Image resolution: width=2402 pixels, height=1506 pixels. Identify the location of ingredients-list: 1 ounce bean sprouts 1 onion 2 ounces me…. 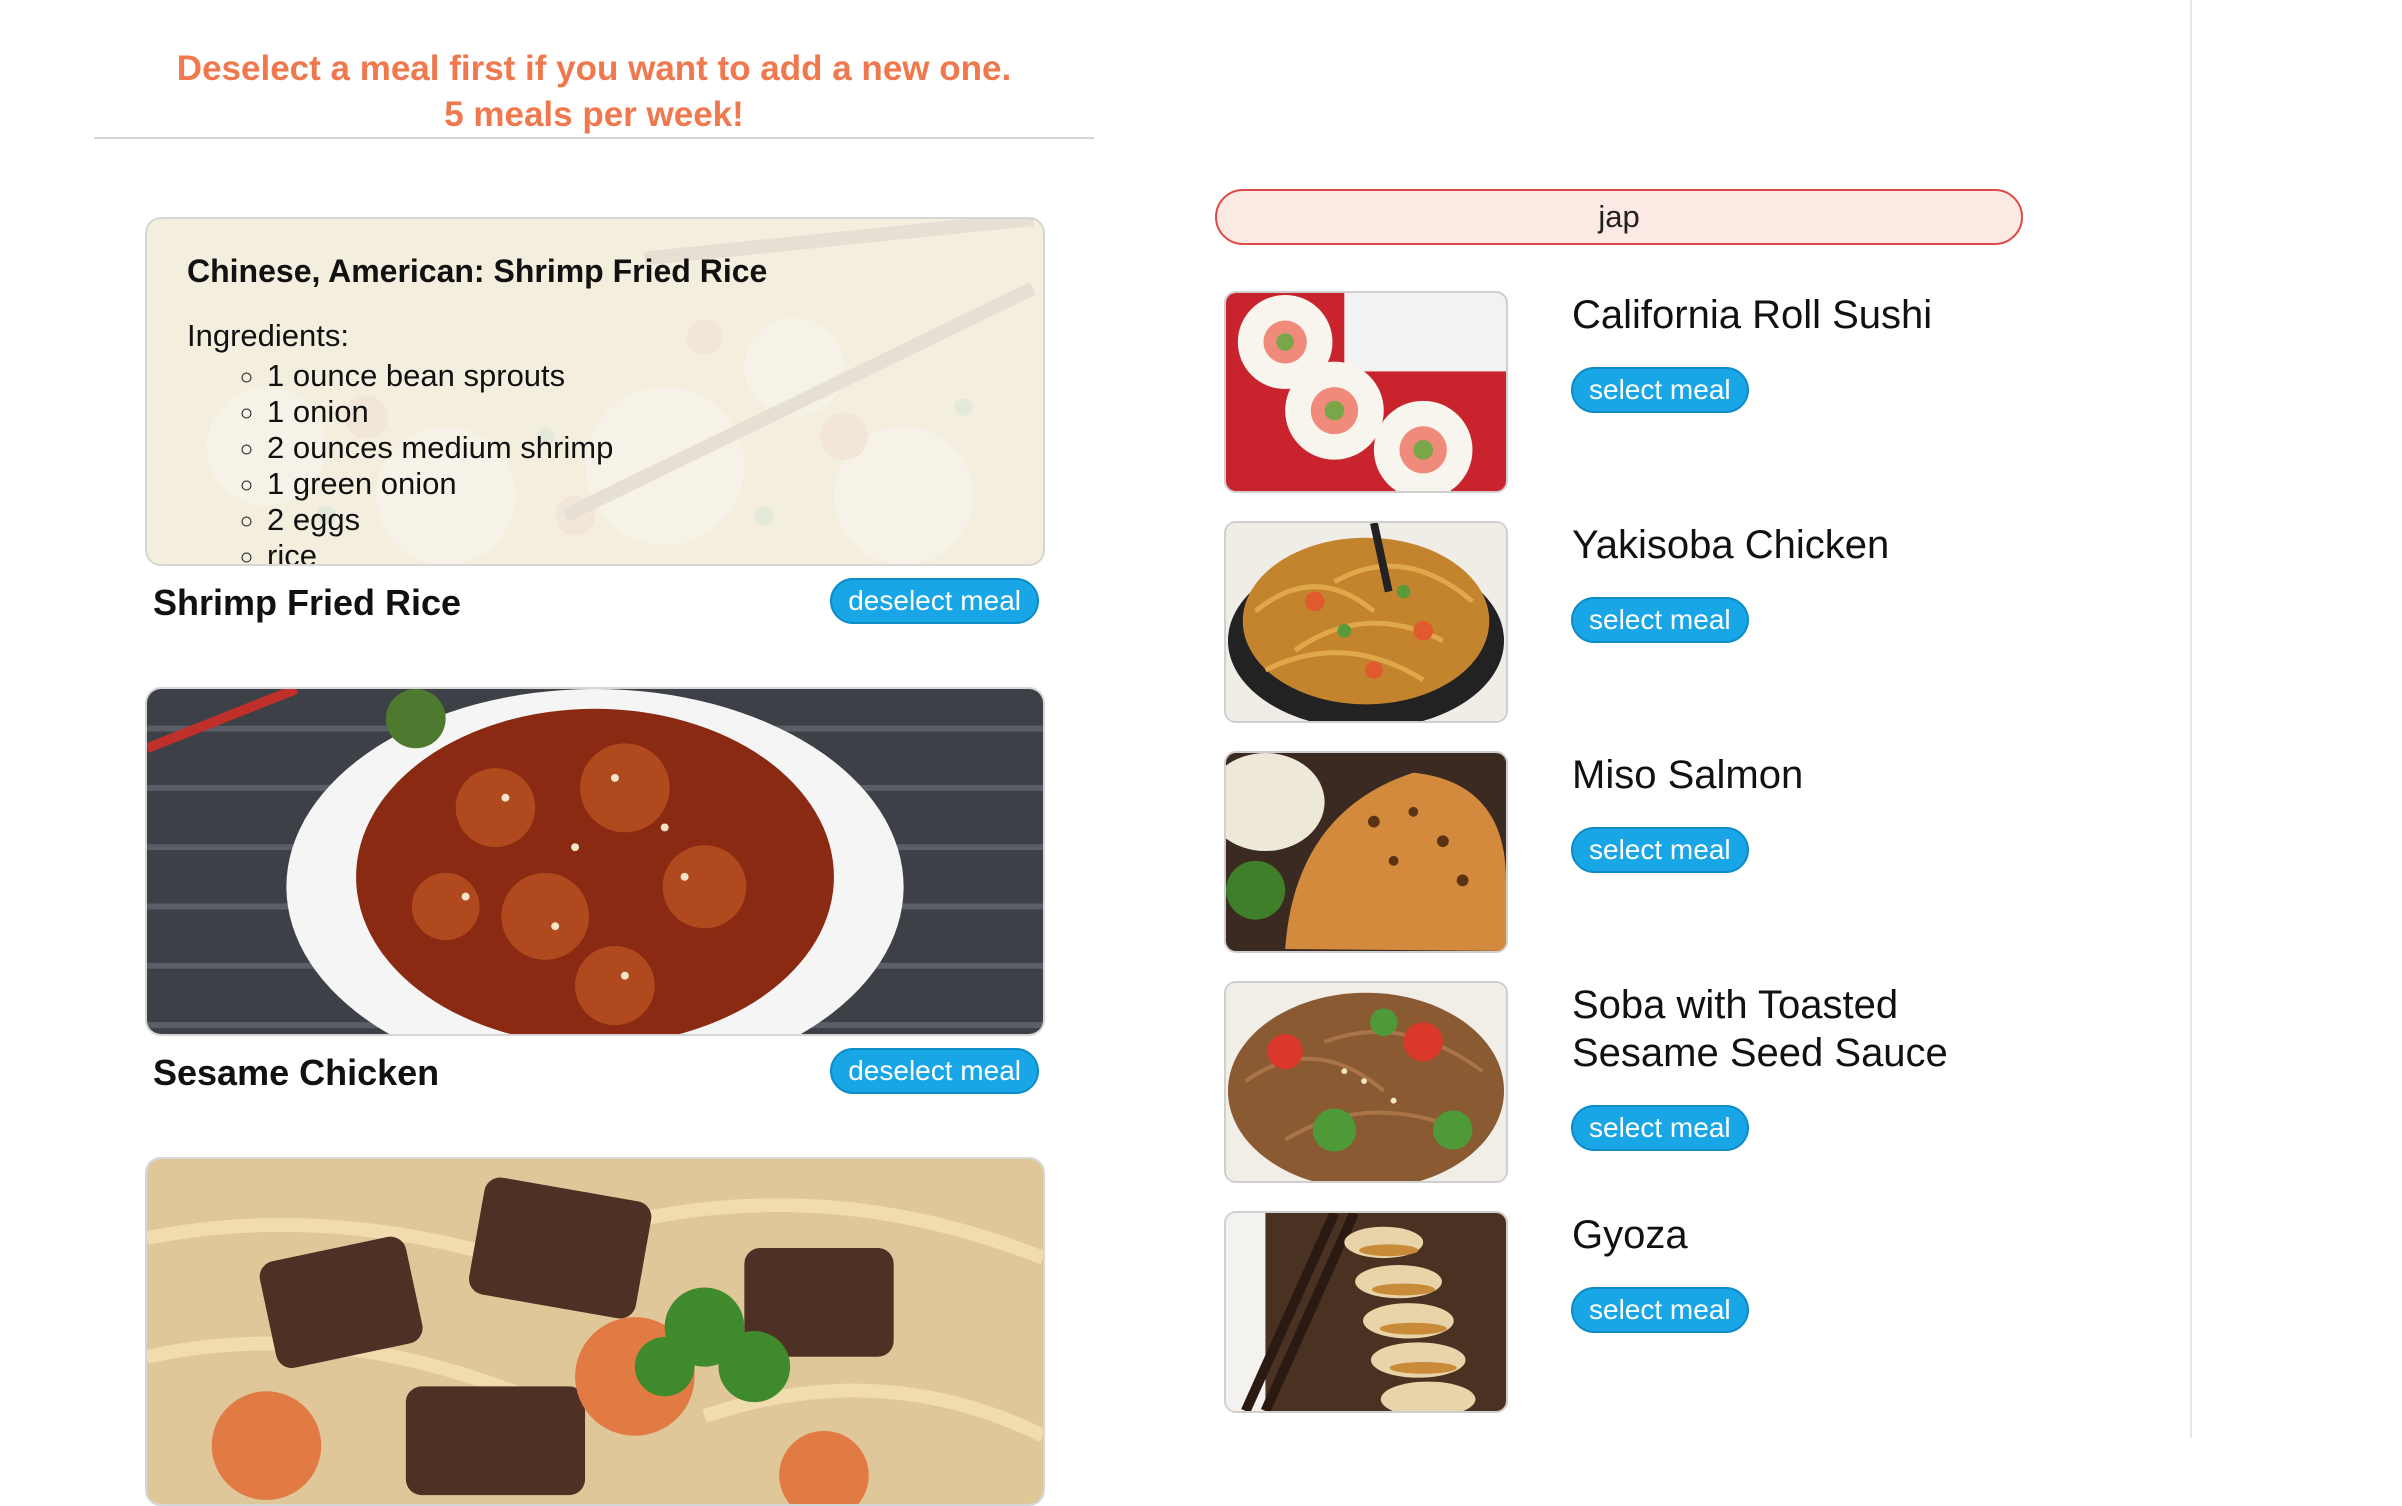
(595, 461).